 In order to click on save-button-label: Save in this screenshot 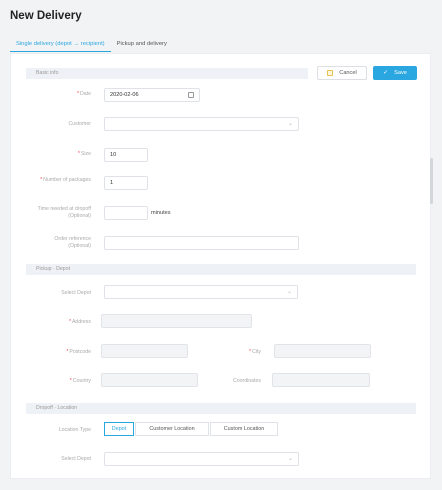, I will do `click(400, 73)`.